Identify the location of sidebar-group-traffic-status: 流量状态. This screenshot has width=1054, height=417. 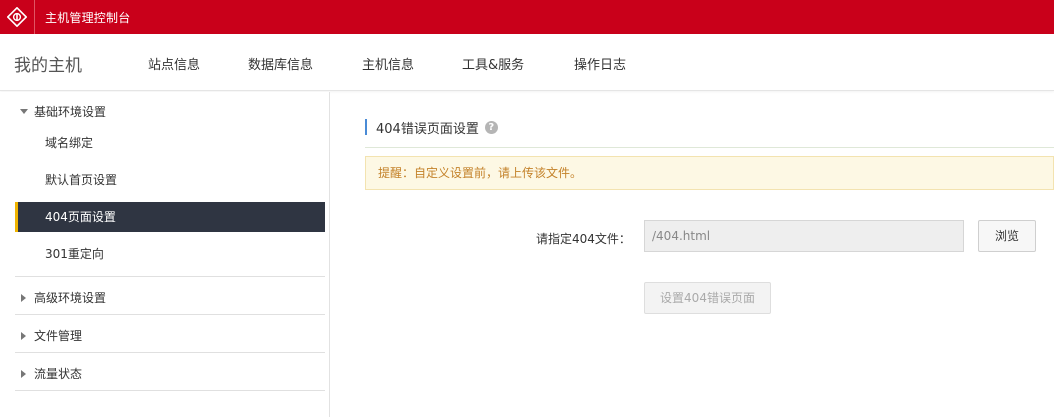
(51, 373).